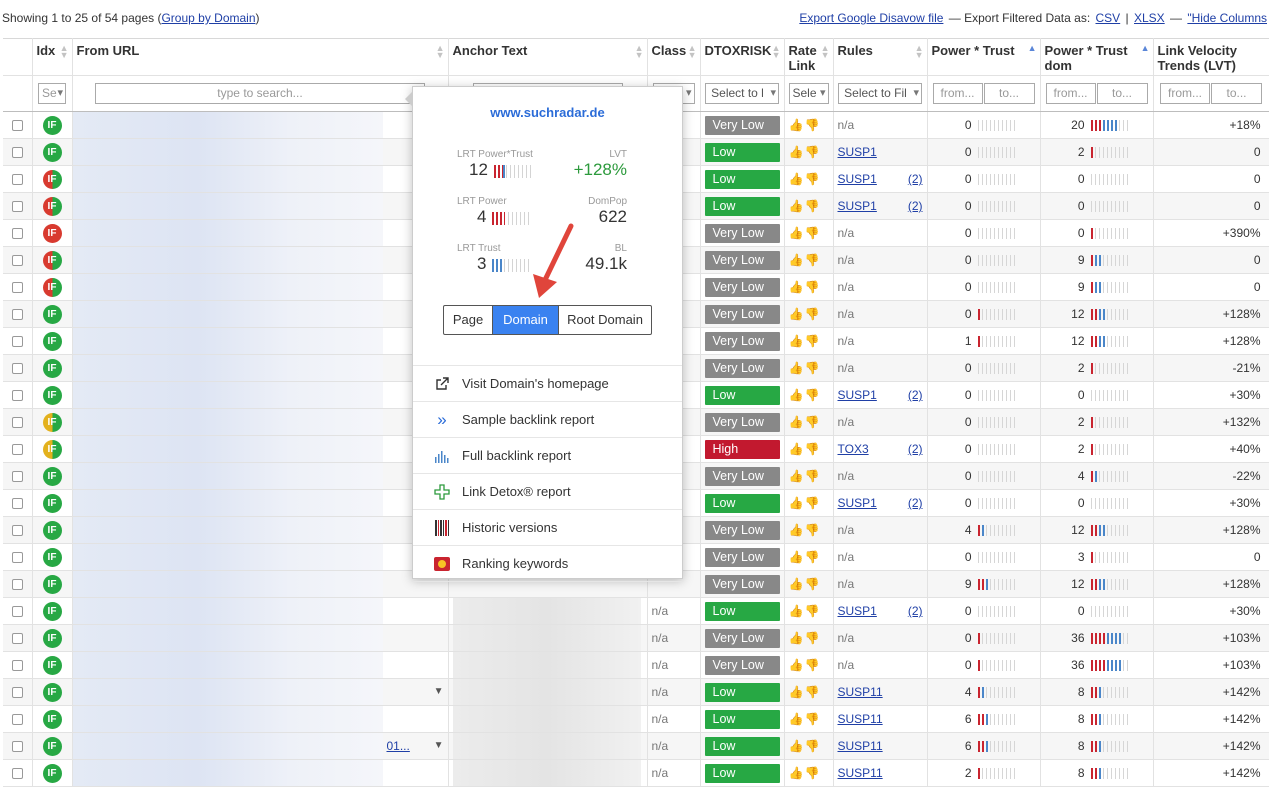 This screenshot has height=787, width=1269. What do you see at coordinates (439, 691) in the screenshot?
I see `url-dropdown-icon: ▼` at bounding box center [439, 691].